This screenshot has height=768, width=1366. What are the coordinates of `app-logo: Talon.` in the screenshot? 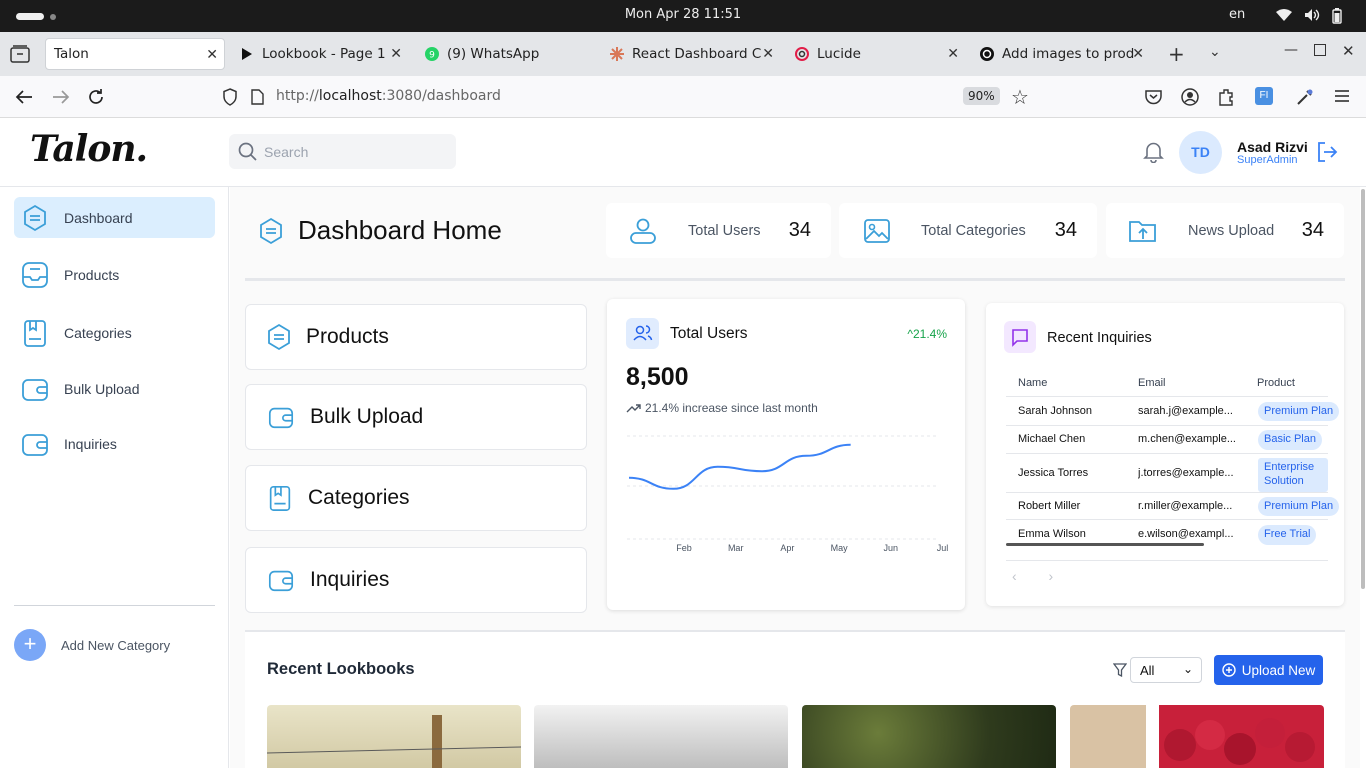 It's located at (89, 149).